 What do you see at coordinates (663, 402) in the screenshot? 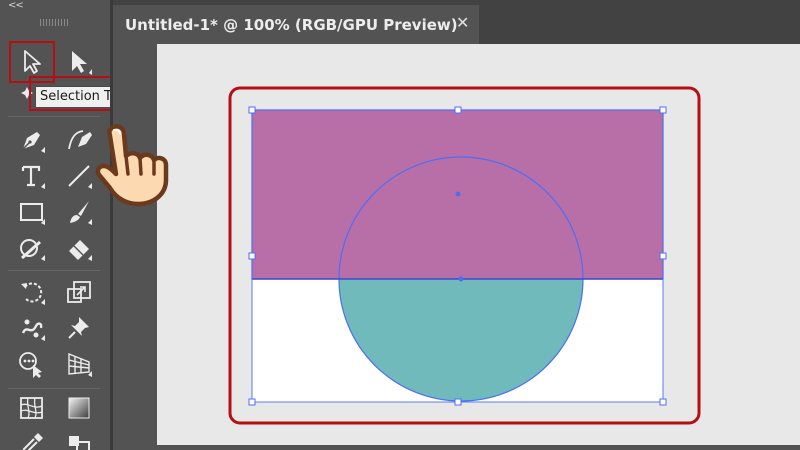
I see `handle-bottom-right` at bounding box center [663, 402].